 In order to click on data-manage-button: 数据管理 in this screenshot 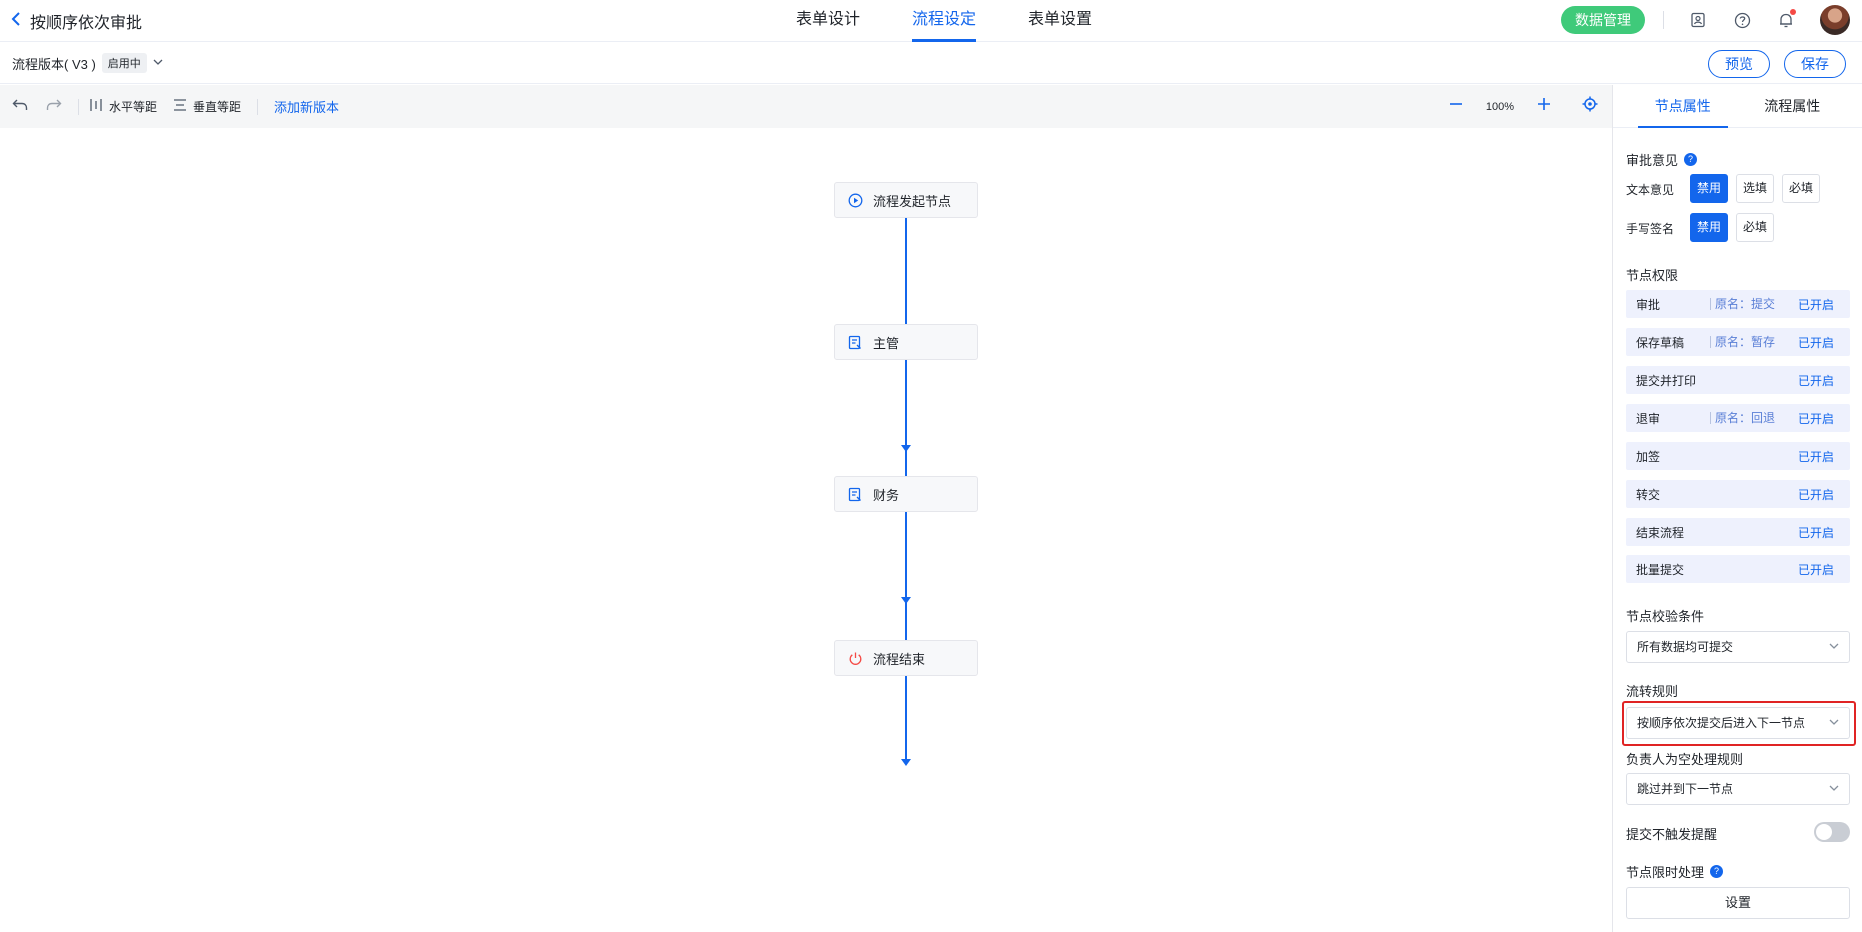, I will do `click(1603, 20)`.